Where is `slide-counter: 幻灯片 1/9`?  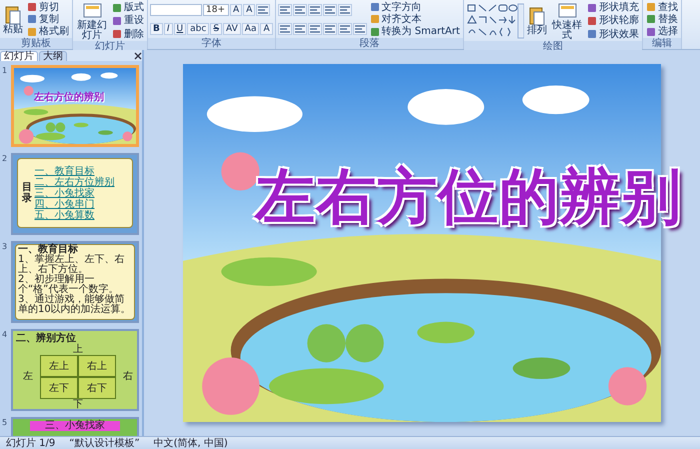 slide-counter: 幻灯片 1/9 is located at coordinates (31, 443).